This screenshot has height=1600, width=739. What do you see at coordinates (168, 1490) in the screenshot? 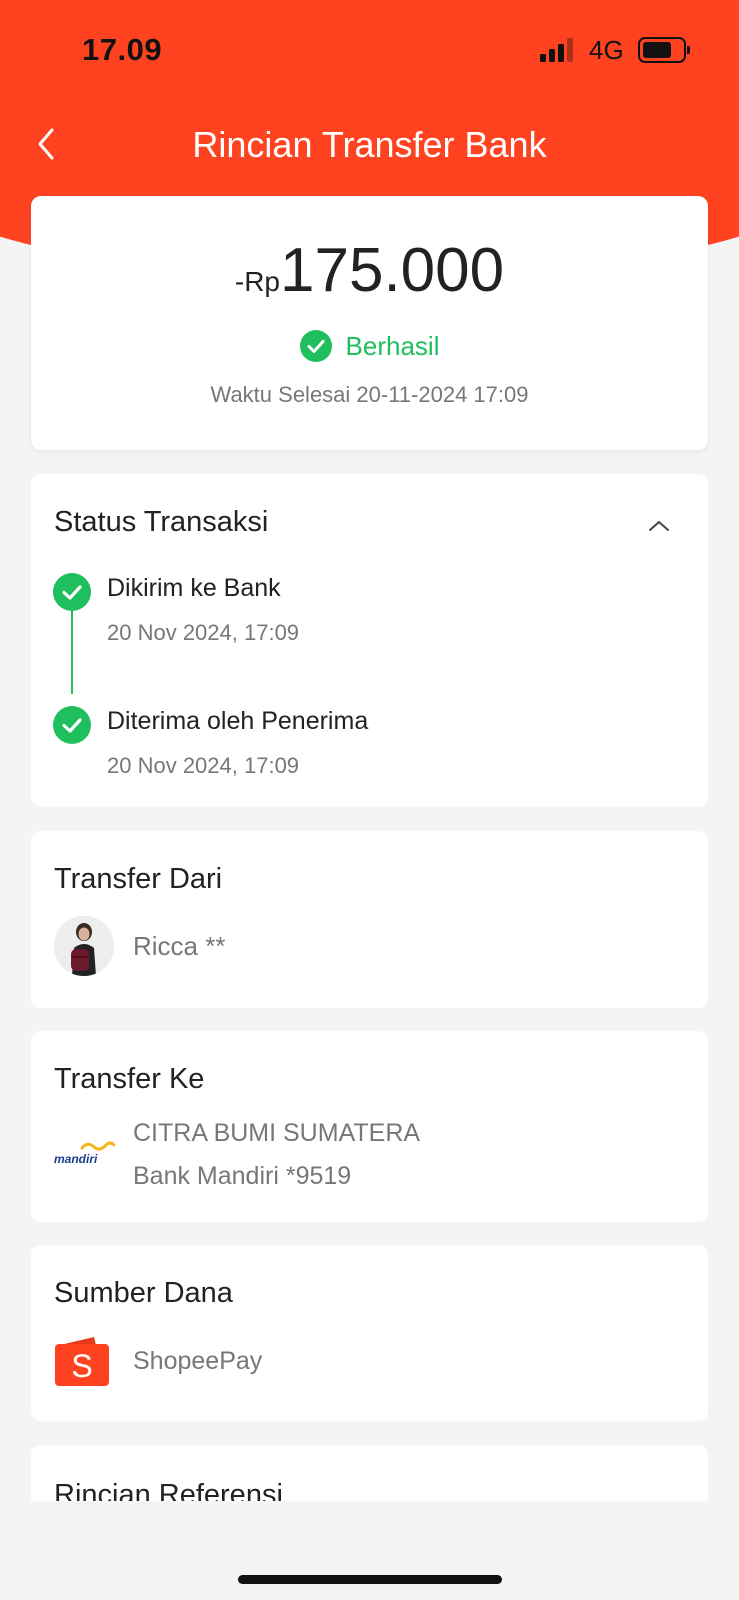
I see `section-title-reference: Rincian Referensi` at bounding box center [168, 1490].